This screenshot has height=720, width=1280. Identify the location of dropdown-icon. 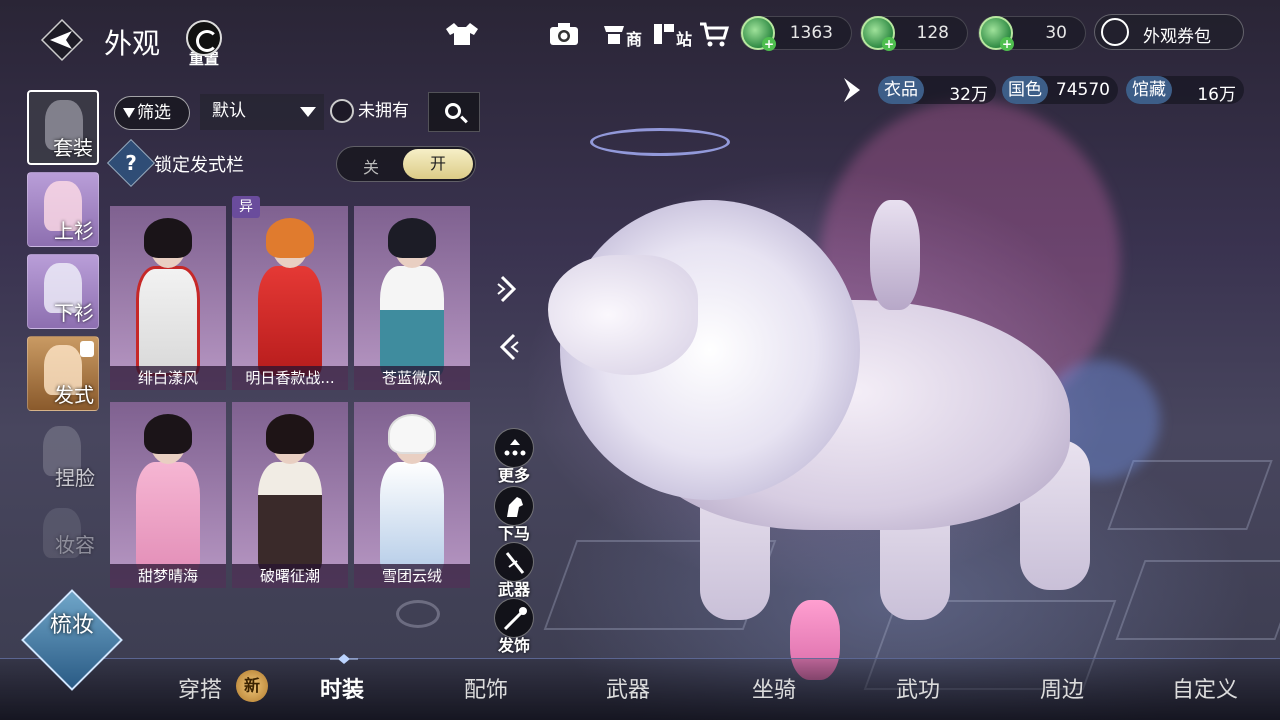
(308, 112).